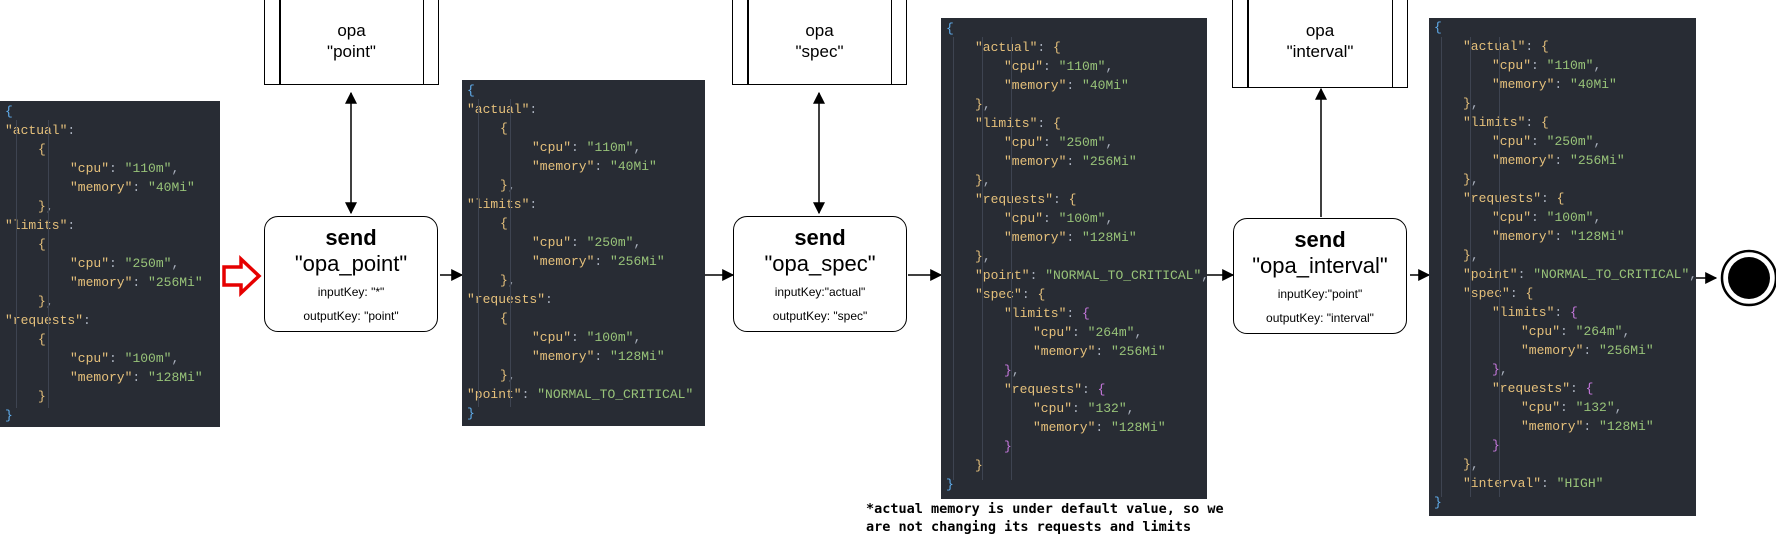  Describe the element at coordinates (351, 292) in the screenshot. I see `input-key: inputKey: "*"` at that location.